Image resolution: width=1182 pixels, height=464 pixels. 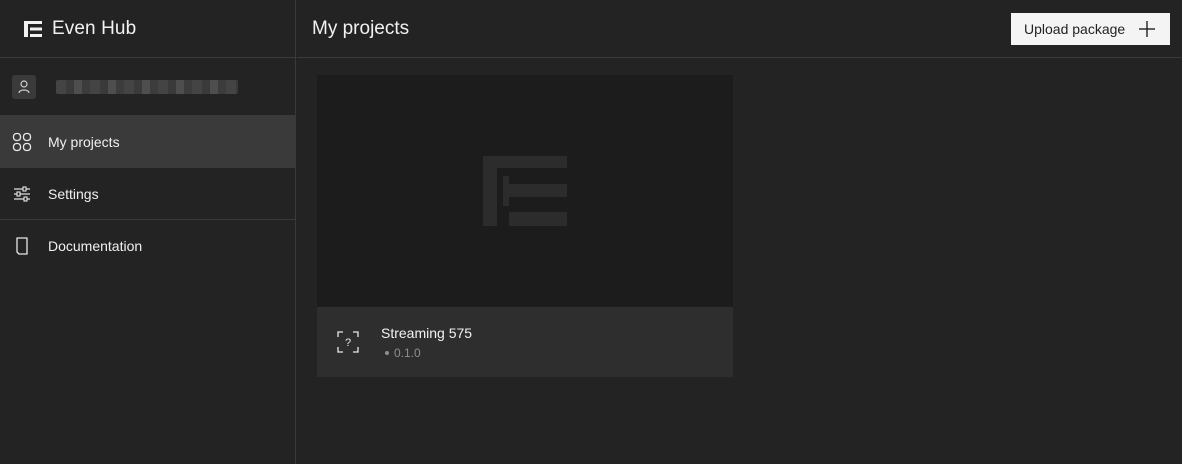 What do you see at coordinates (73, 193) in the screenshot?
I see `sidebar-item-label: Settings` at bounding box center [73, 193].